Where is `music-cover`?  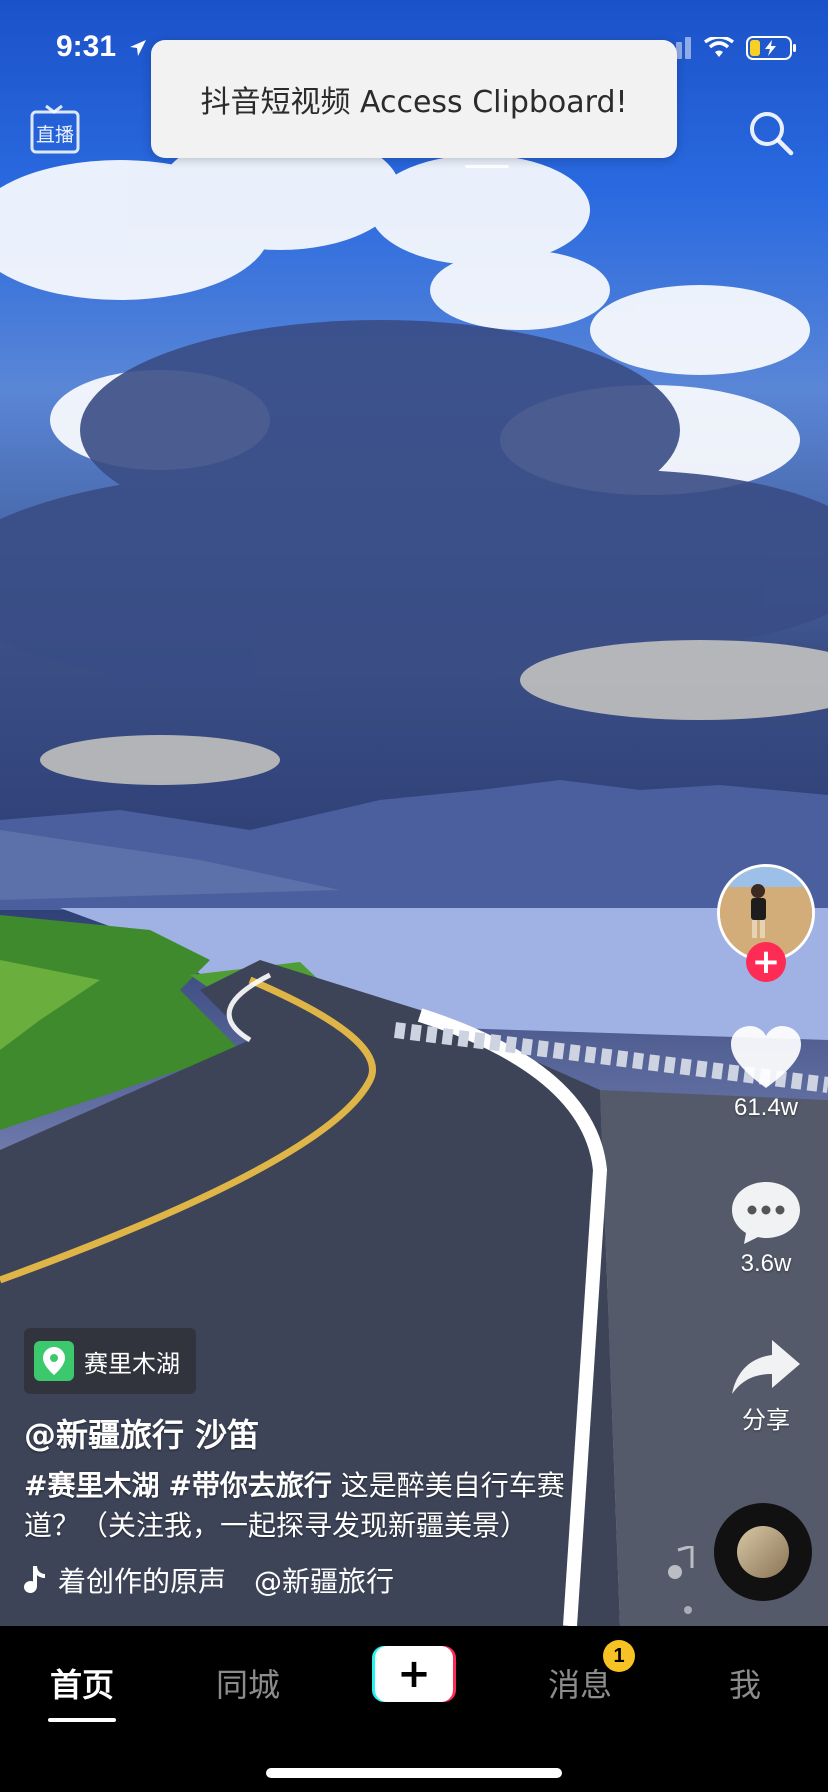
music-cover is located at coordinates (763, 1552).